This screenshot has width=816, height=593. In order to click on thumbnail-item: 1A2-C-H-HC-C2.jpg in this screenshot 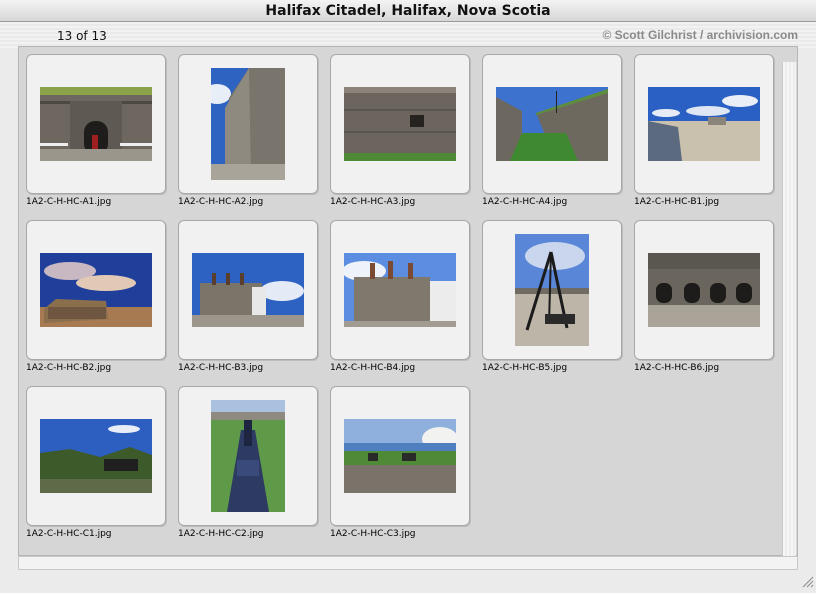, I will do `click(254, 469)`.